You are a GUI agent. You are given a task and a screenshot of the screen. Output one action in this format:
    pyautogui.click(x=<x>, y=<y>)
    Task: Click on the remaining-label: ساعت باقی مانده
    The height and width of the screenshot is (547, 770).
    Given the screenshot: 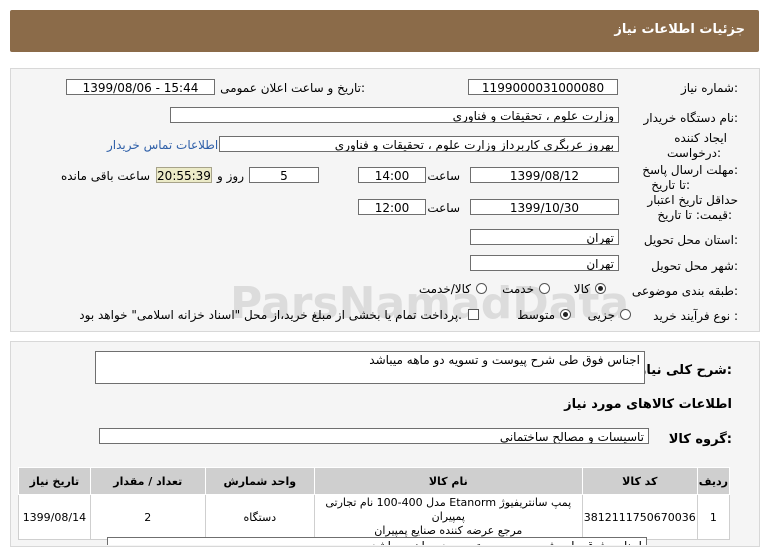 What is the action you would take?
    pyautogui.click(x=105, y=176)
    